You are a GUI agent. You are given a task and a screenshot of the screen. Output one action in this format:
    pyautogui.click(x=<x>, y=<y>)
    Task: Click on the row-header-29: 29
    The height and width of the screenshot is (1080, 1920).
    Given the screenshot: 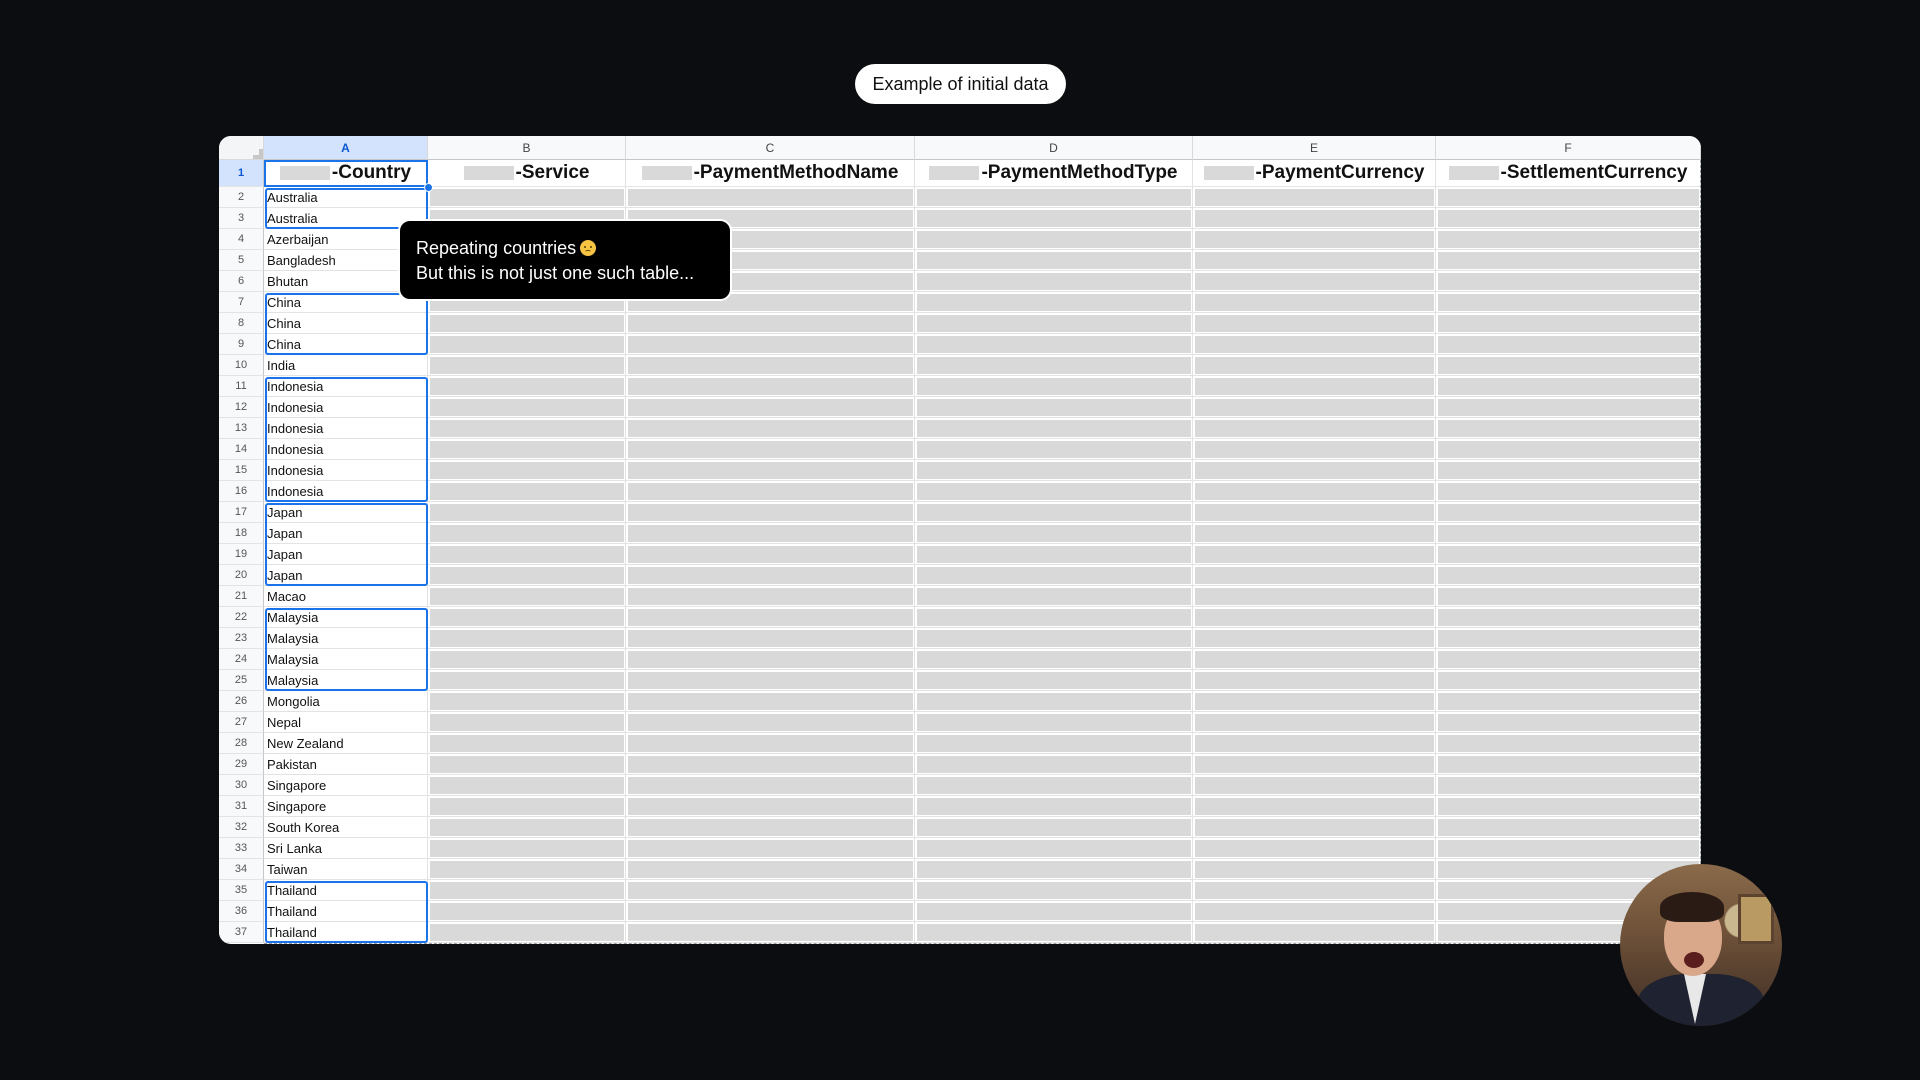 What is the action you would take?
    pyautogui.click(x=241, y=764)
    